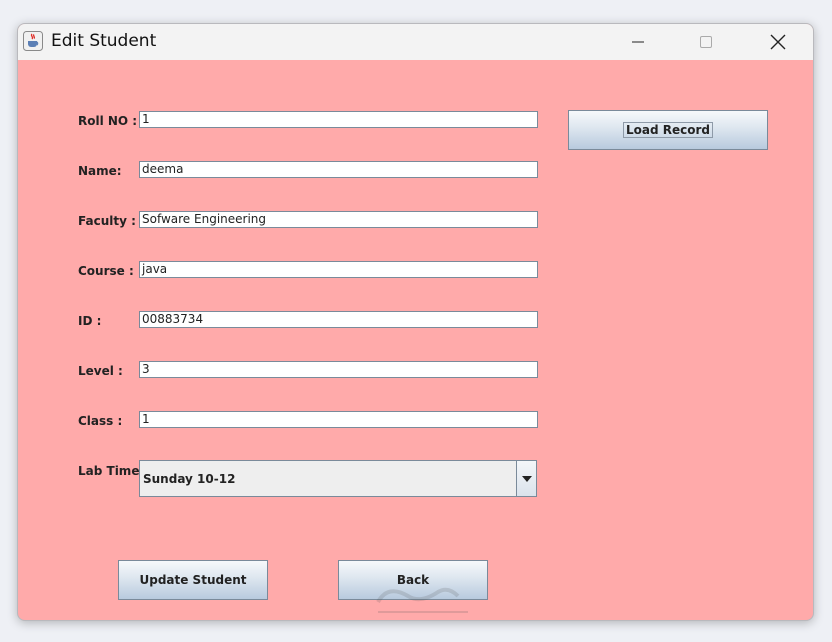 The height and width of the screenshot is (642, 832). I want to click on faculty-label: Faculty :, so click(107, 221).